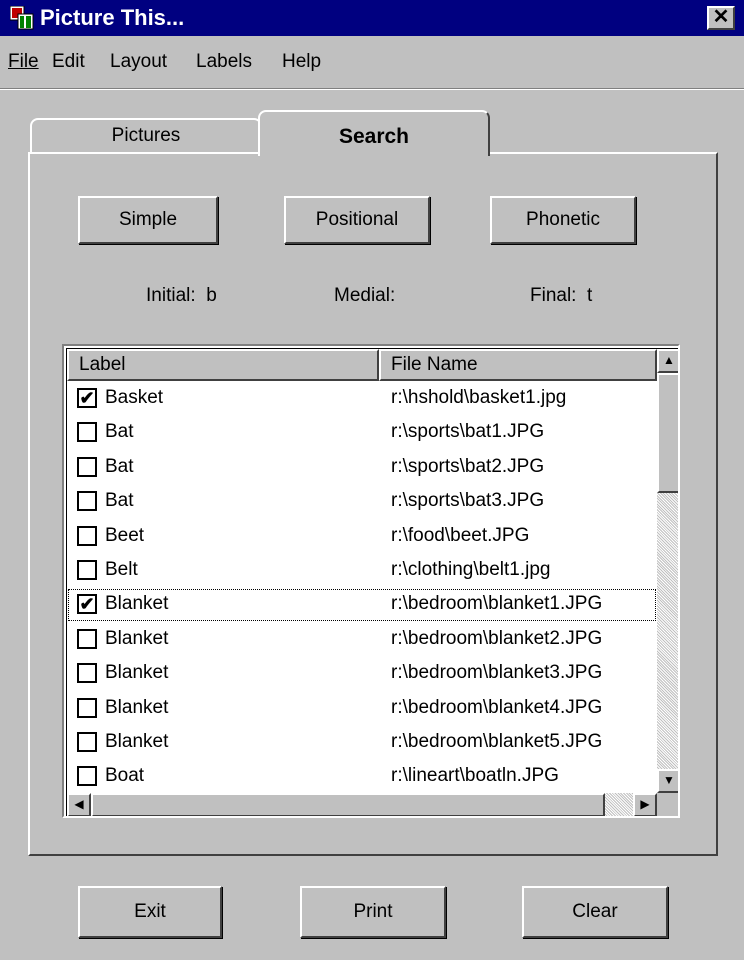 The width and height of the screenshot is (744, 960). I want to click on table-row: Beet r:\food\beet.JPG, so click(362, 537).